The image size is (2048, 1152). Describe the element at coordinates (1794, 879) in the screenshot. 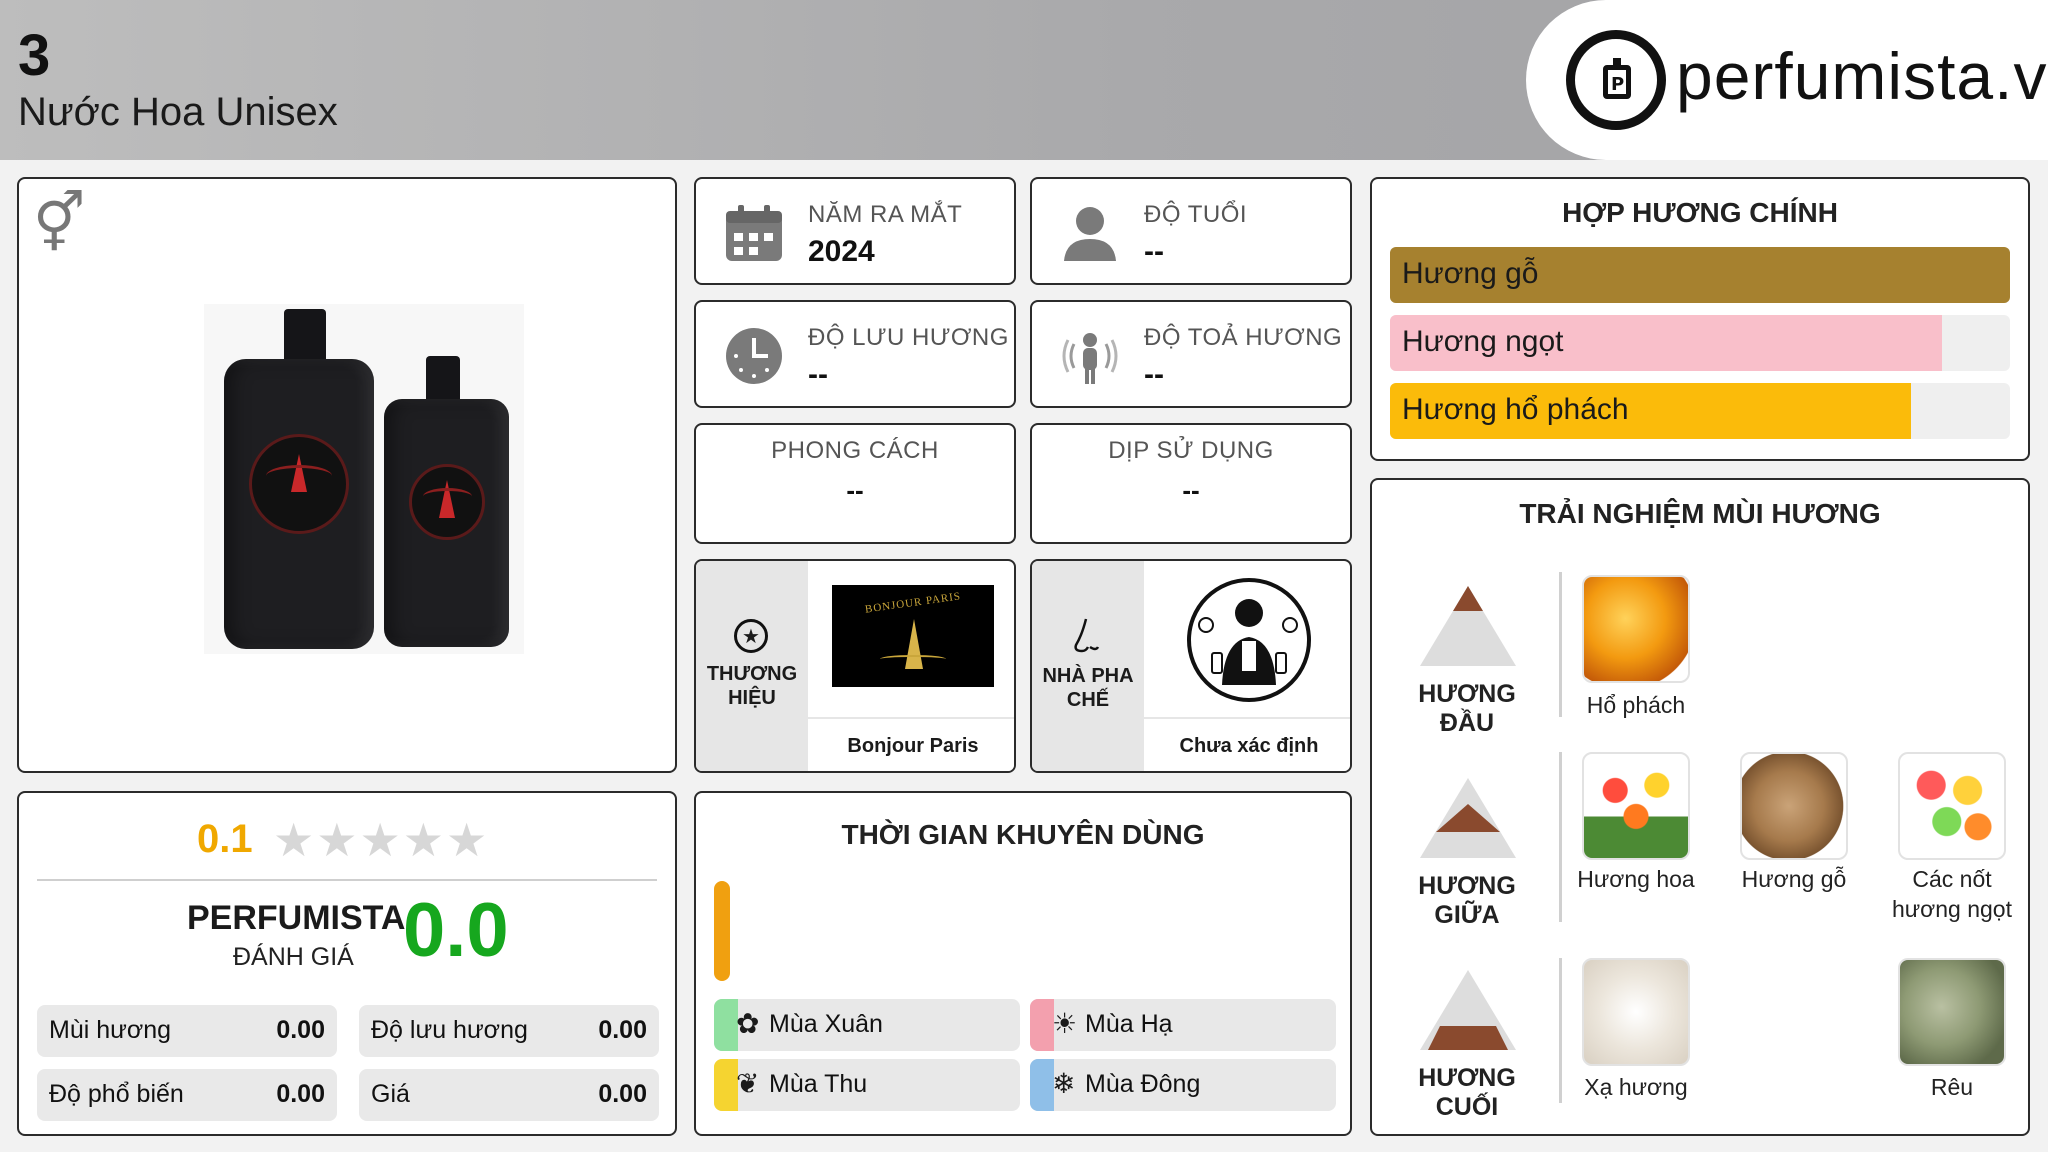

I see `note-name-woody: Hương gỗ` at that location.